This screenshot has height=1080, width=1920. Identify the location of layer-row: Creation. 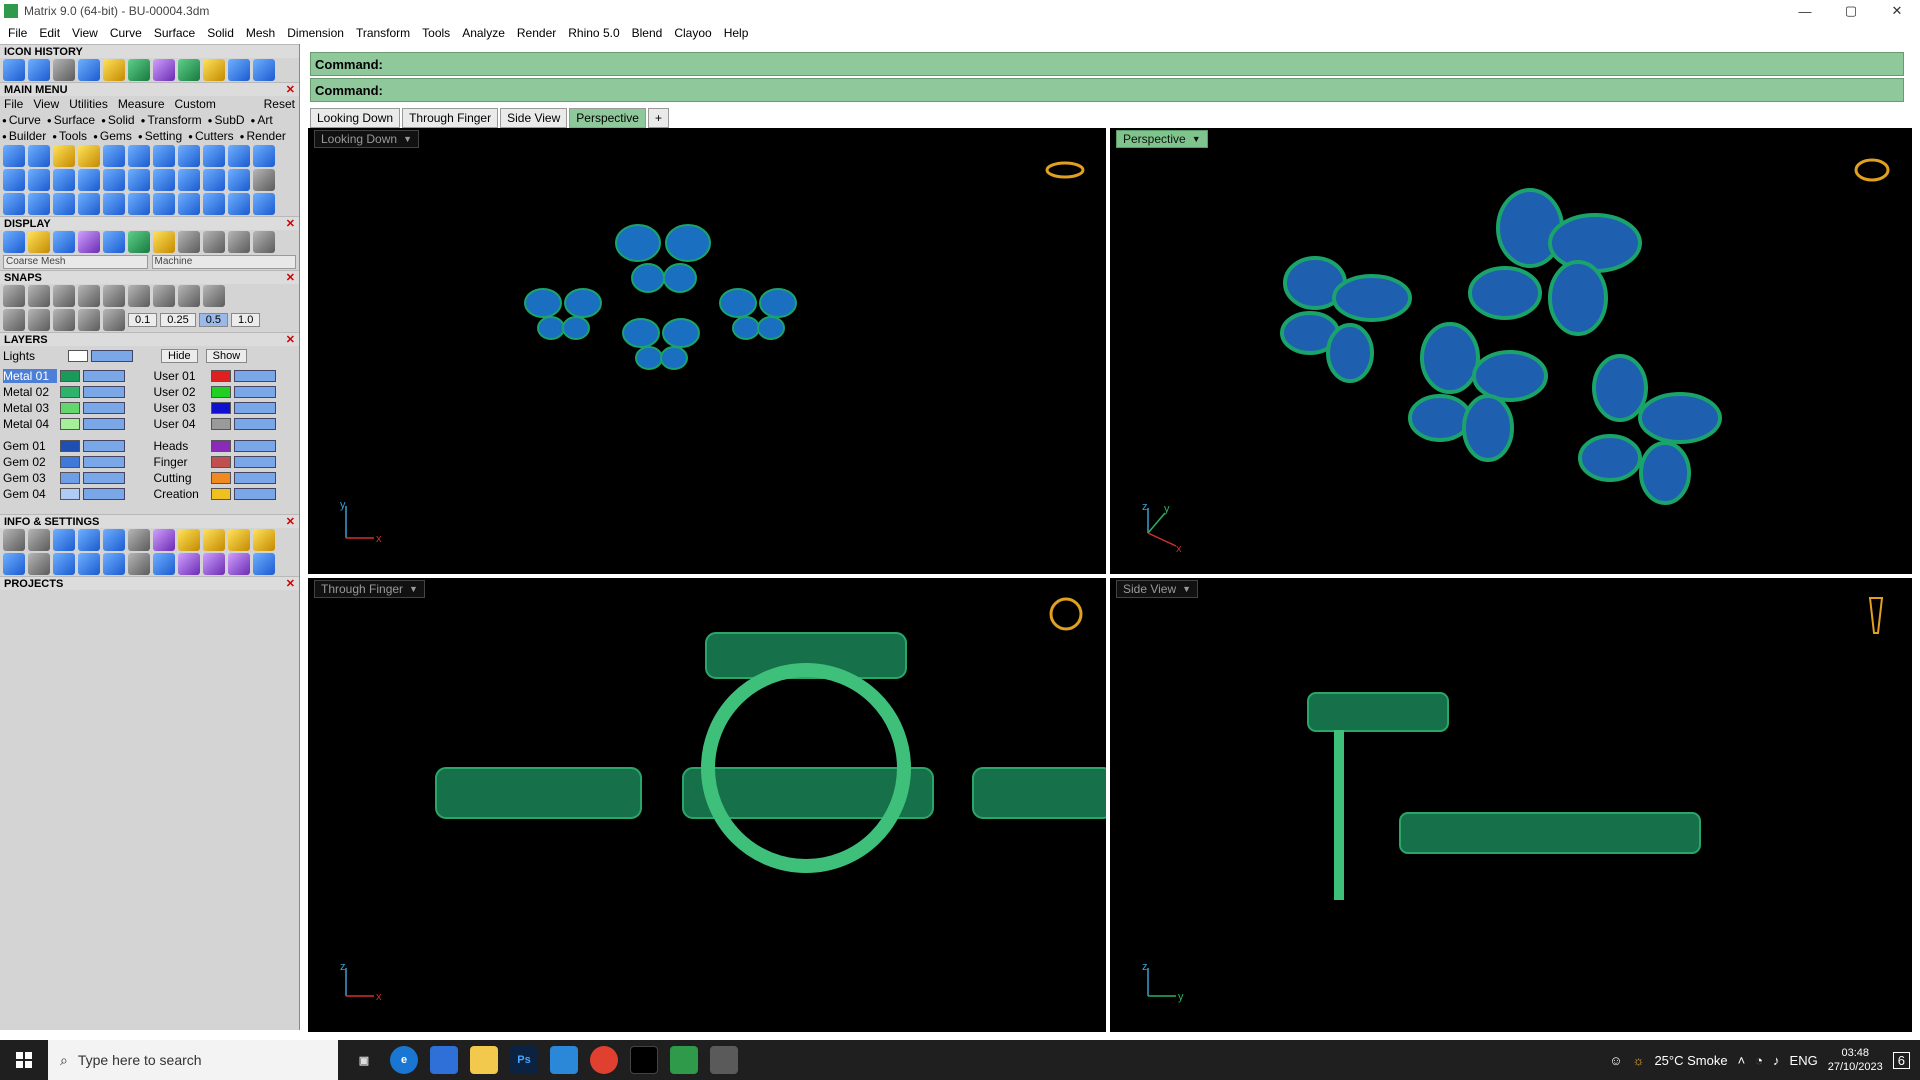
(225, 494).